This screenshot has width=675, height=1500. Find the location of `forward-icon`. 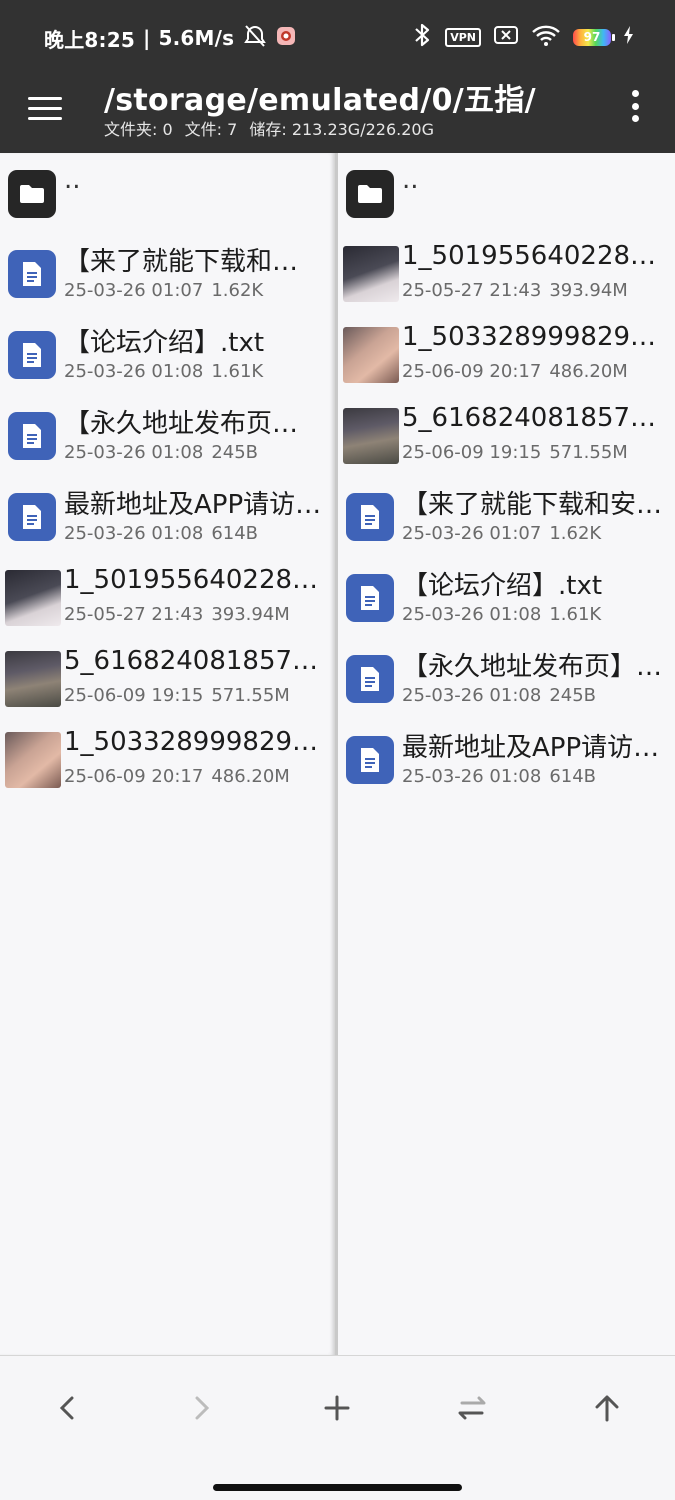

forward-icon is located at coordinates (202, 1410).